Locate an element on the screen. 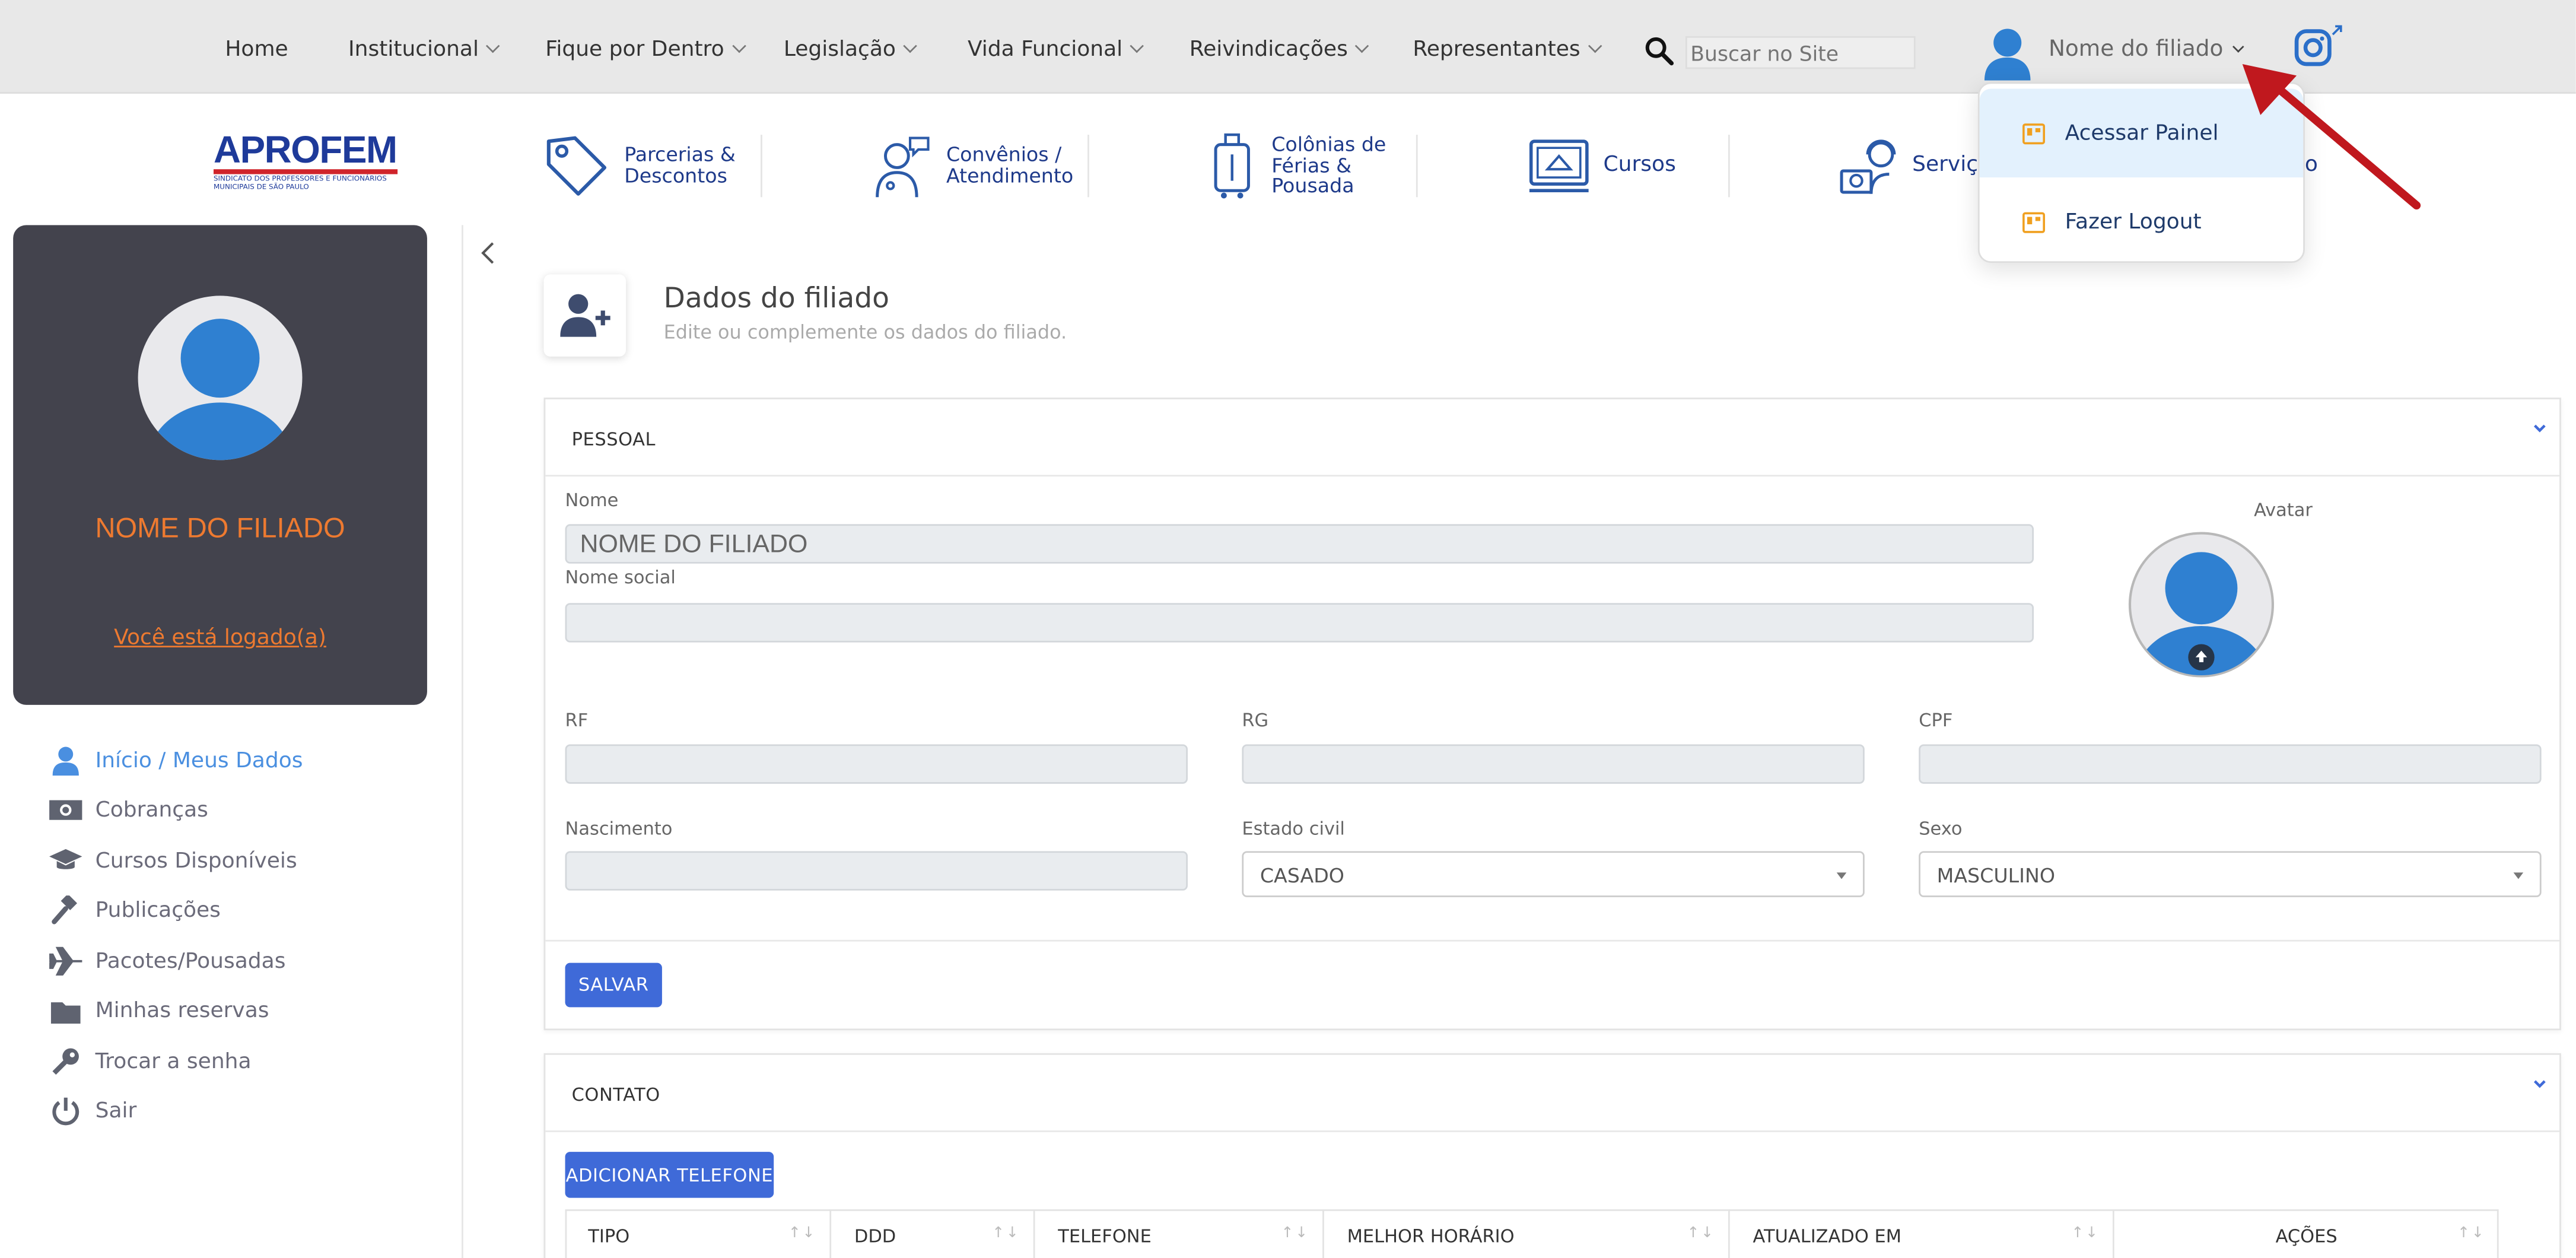 The image size is (2576, 1258). add-phone-button: ADICIONAR TELEFONE is located at coordinates (669, 1175).